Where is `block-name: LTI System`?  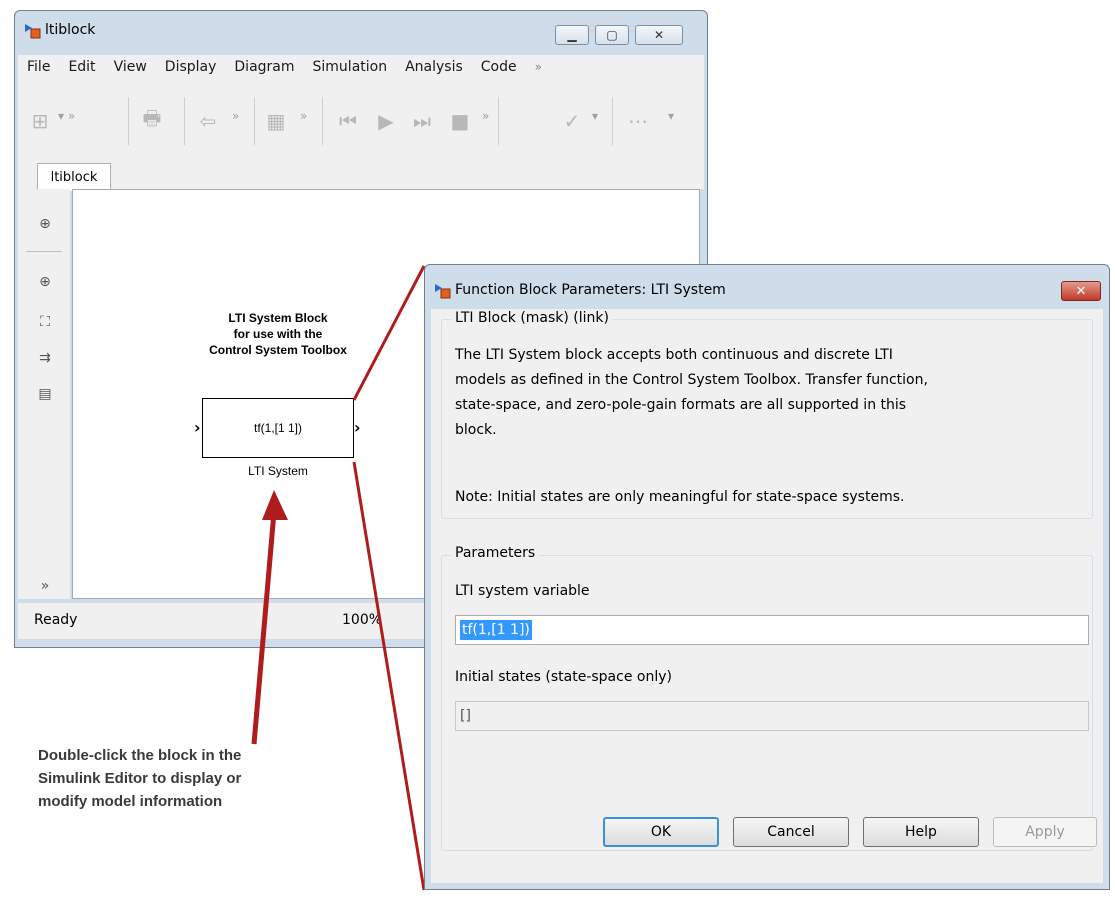 block-name: LTI System is located at coordinates (278, 471).